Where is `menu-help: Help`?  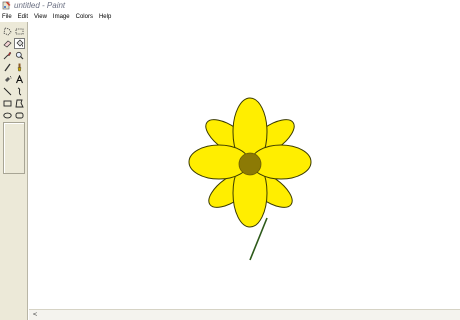 menu-help: Help is located at coordinates (105, 17).